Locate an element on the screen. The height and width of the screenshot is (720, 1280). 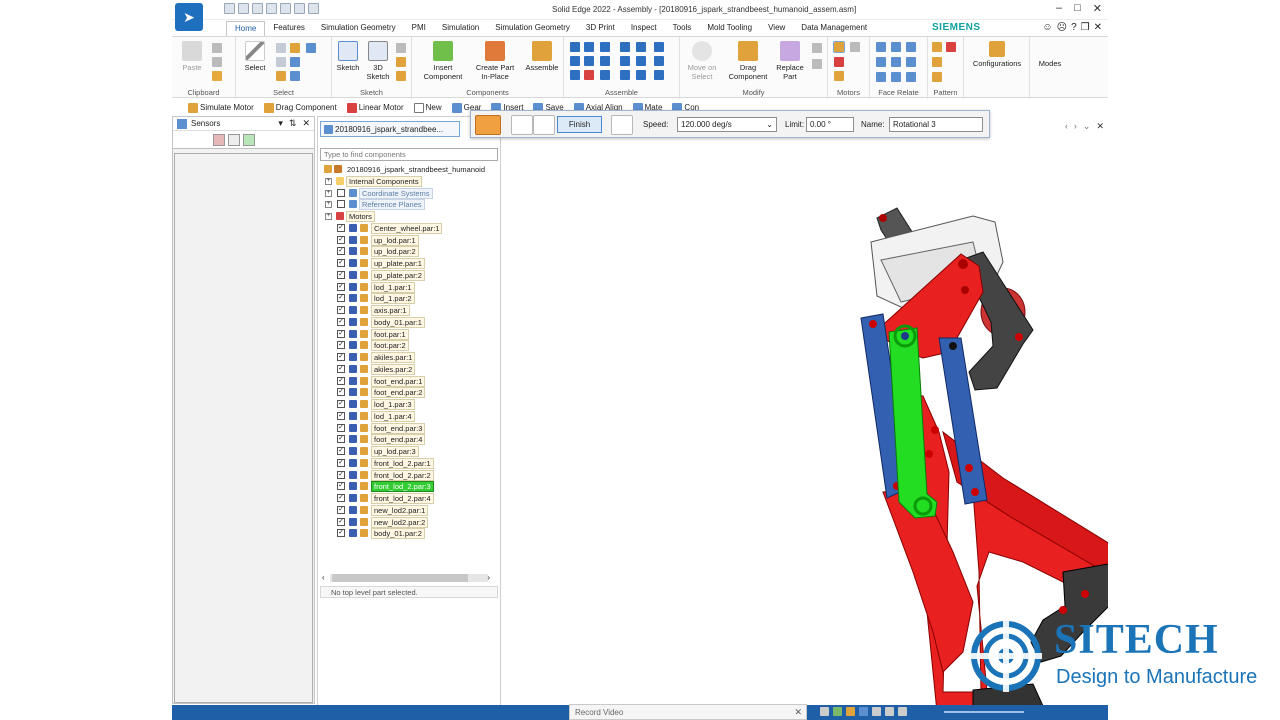
tree-part: ✓ Center_wheel.par:1 is located at coordinates (411, 228).